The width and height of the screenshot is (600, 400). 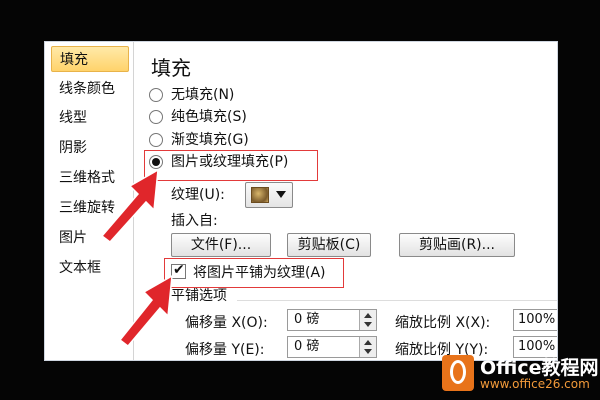 I want to click on offset-y-label: 偏移量 Y(E):, so click(x=225, y=350).